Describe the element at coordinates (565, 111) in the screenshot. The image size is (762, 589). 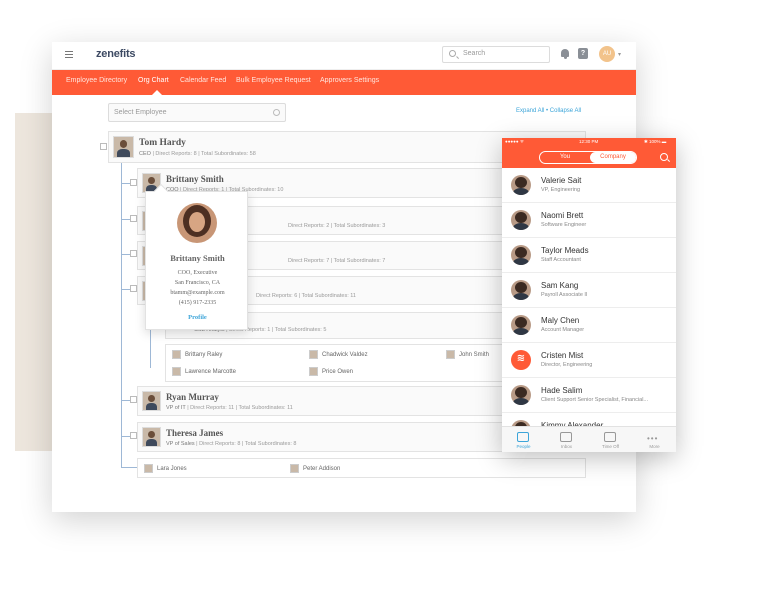
I see `collapse-all-link: Collapse All` at that location.